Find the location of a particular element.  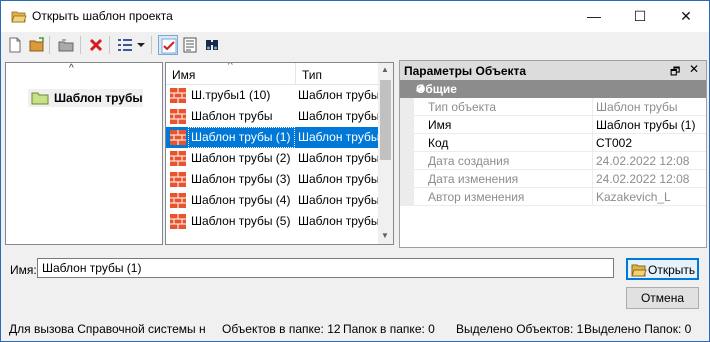

new-folder-button is located at coordinates (37, 45).